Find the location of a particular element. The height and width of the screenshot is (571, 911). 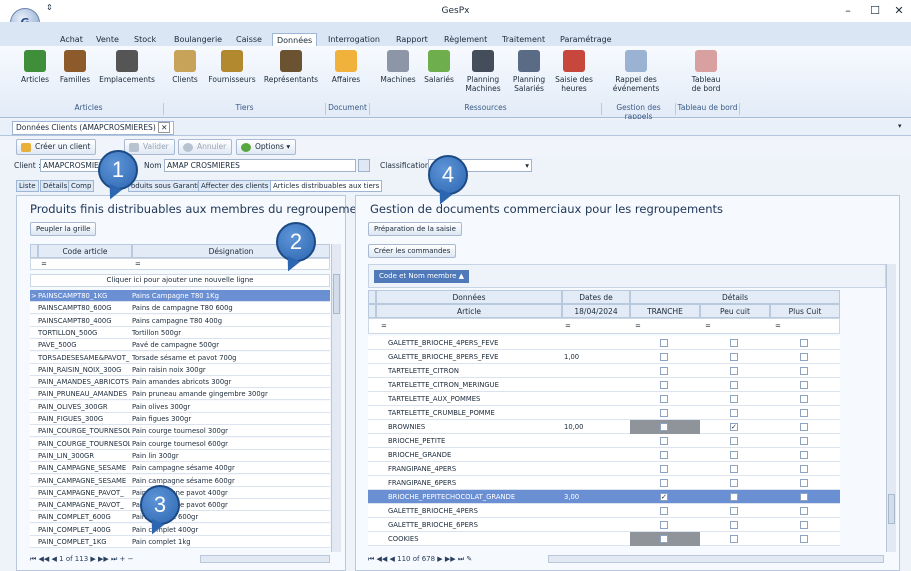

cell-article: GALETTE_BRIOCHE_8PERS_FEVE is located at coordinates (473, 357).